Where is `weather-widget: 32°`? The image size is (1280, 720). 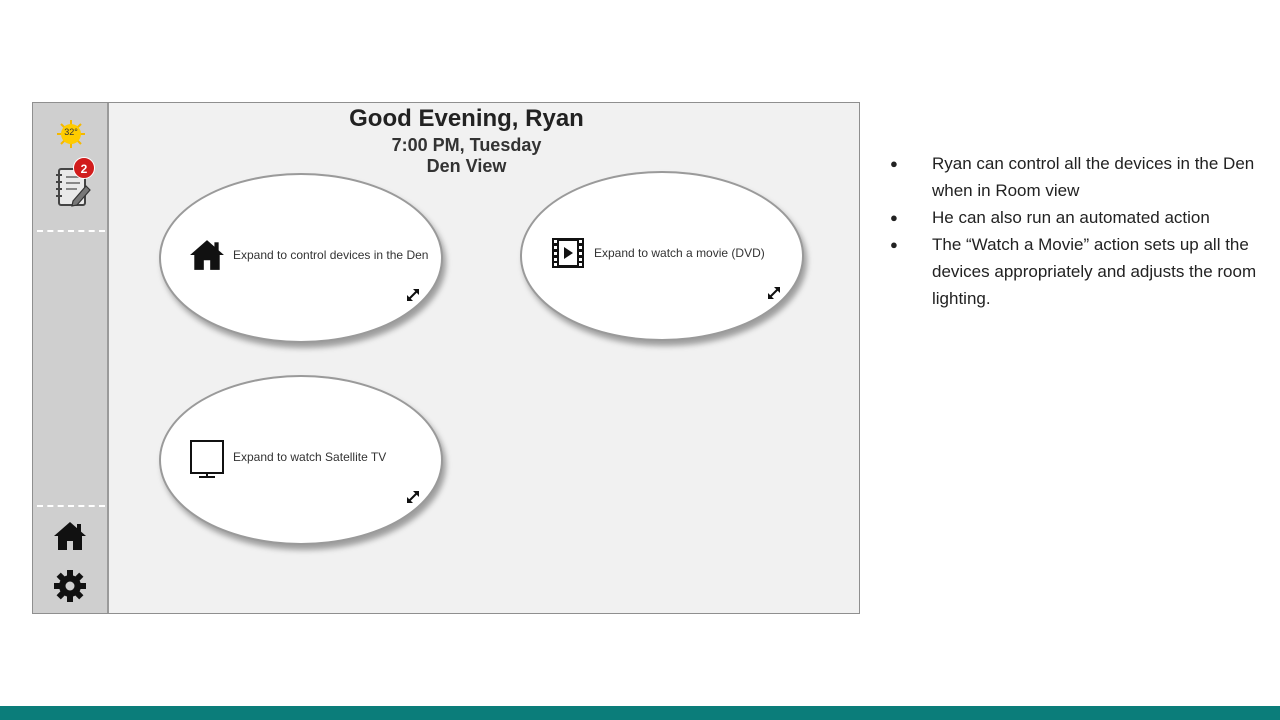
weather-widget: 32° is located at coordinates (71, 134).